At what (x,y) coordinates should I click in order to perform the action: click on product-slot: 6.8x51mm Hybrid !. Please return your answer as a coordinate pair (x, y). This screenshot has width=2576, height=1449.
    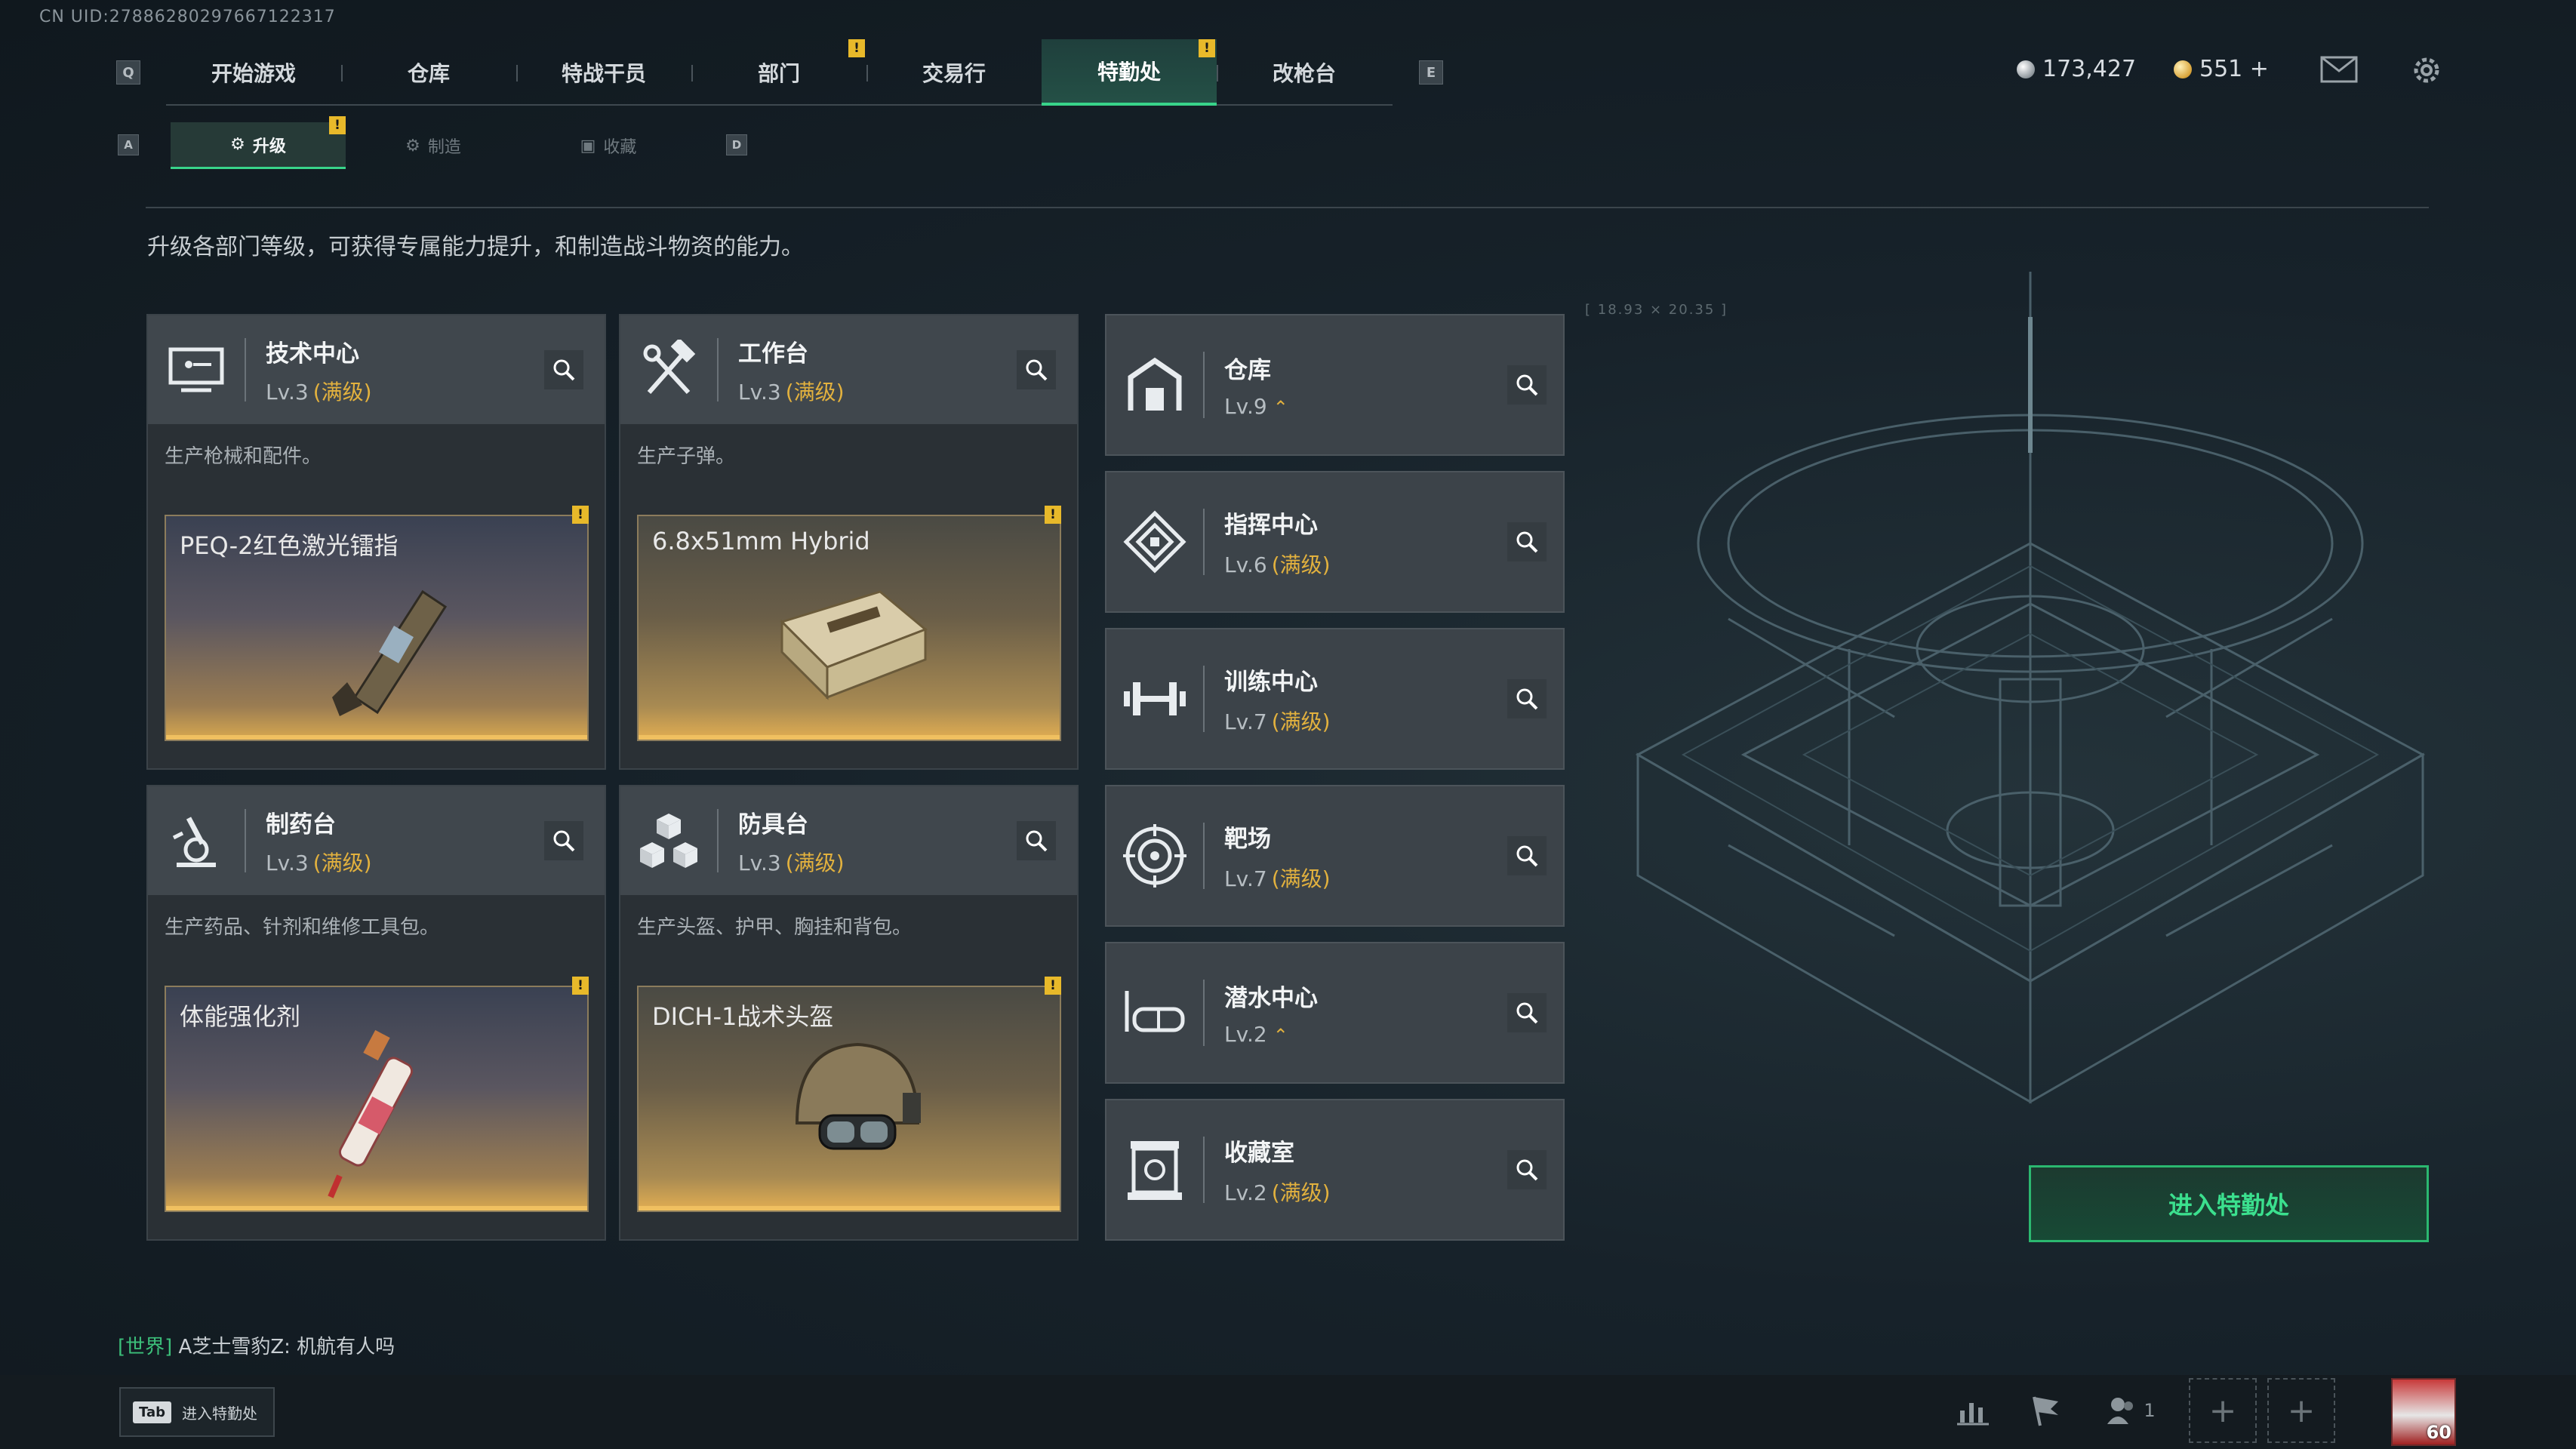
    Looking at the image, I should click on (849, 623).